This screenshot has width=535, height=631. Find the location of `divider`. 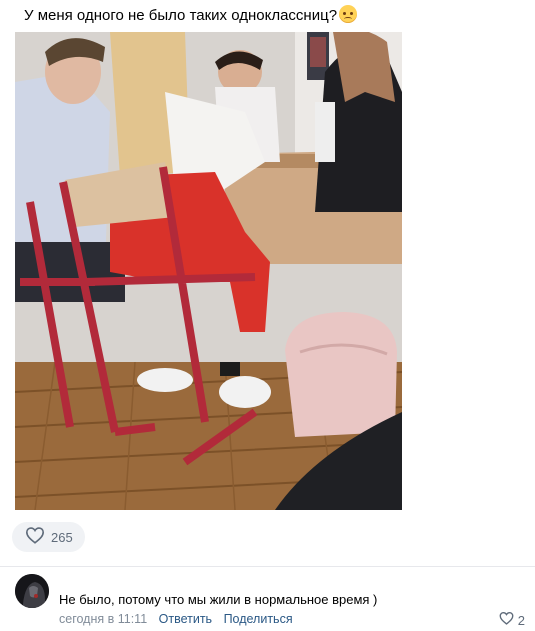

divider is located at coordinates (267, 566).